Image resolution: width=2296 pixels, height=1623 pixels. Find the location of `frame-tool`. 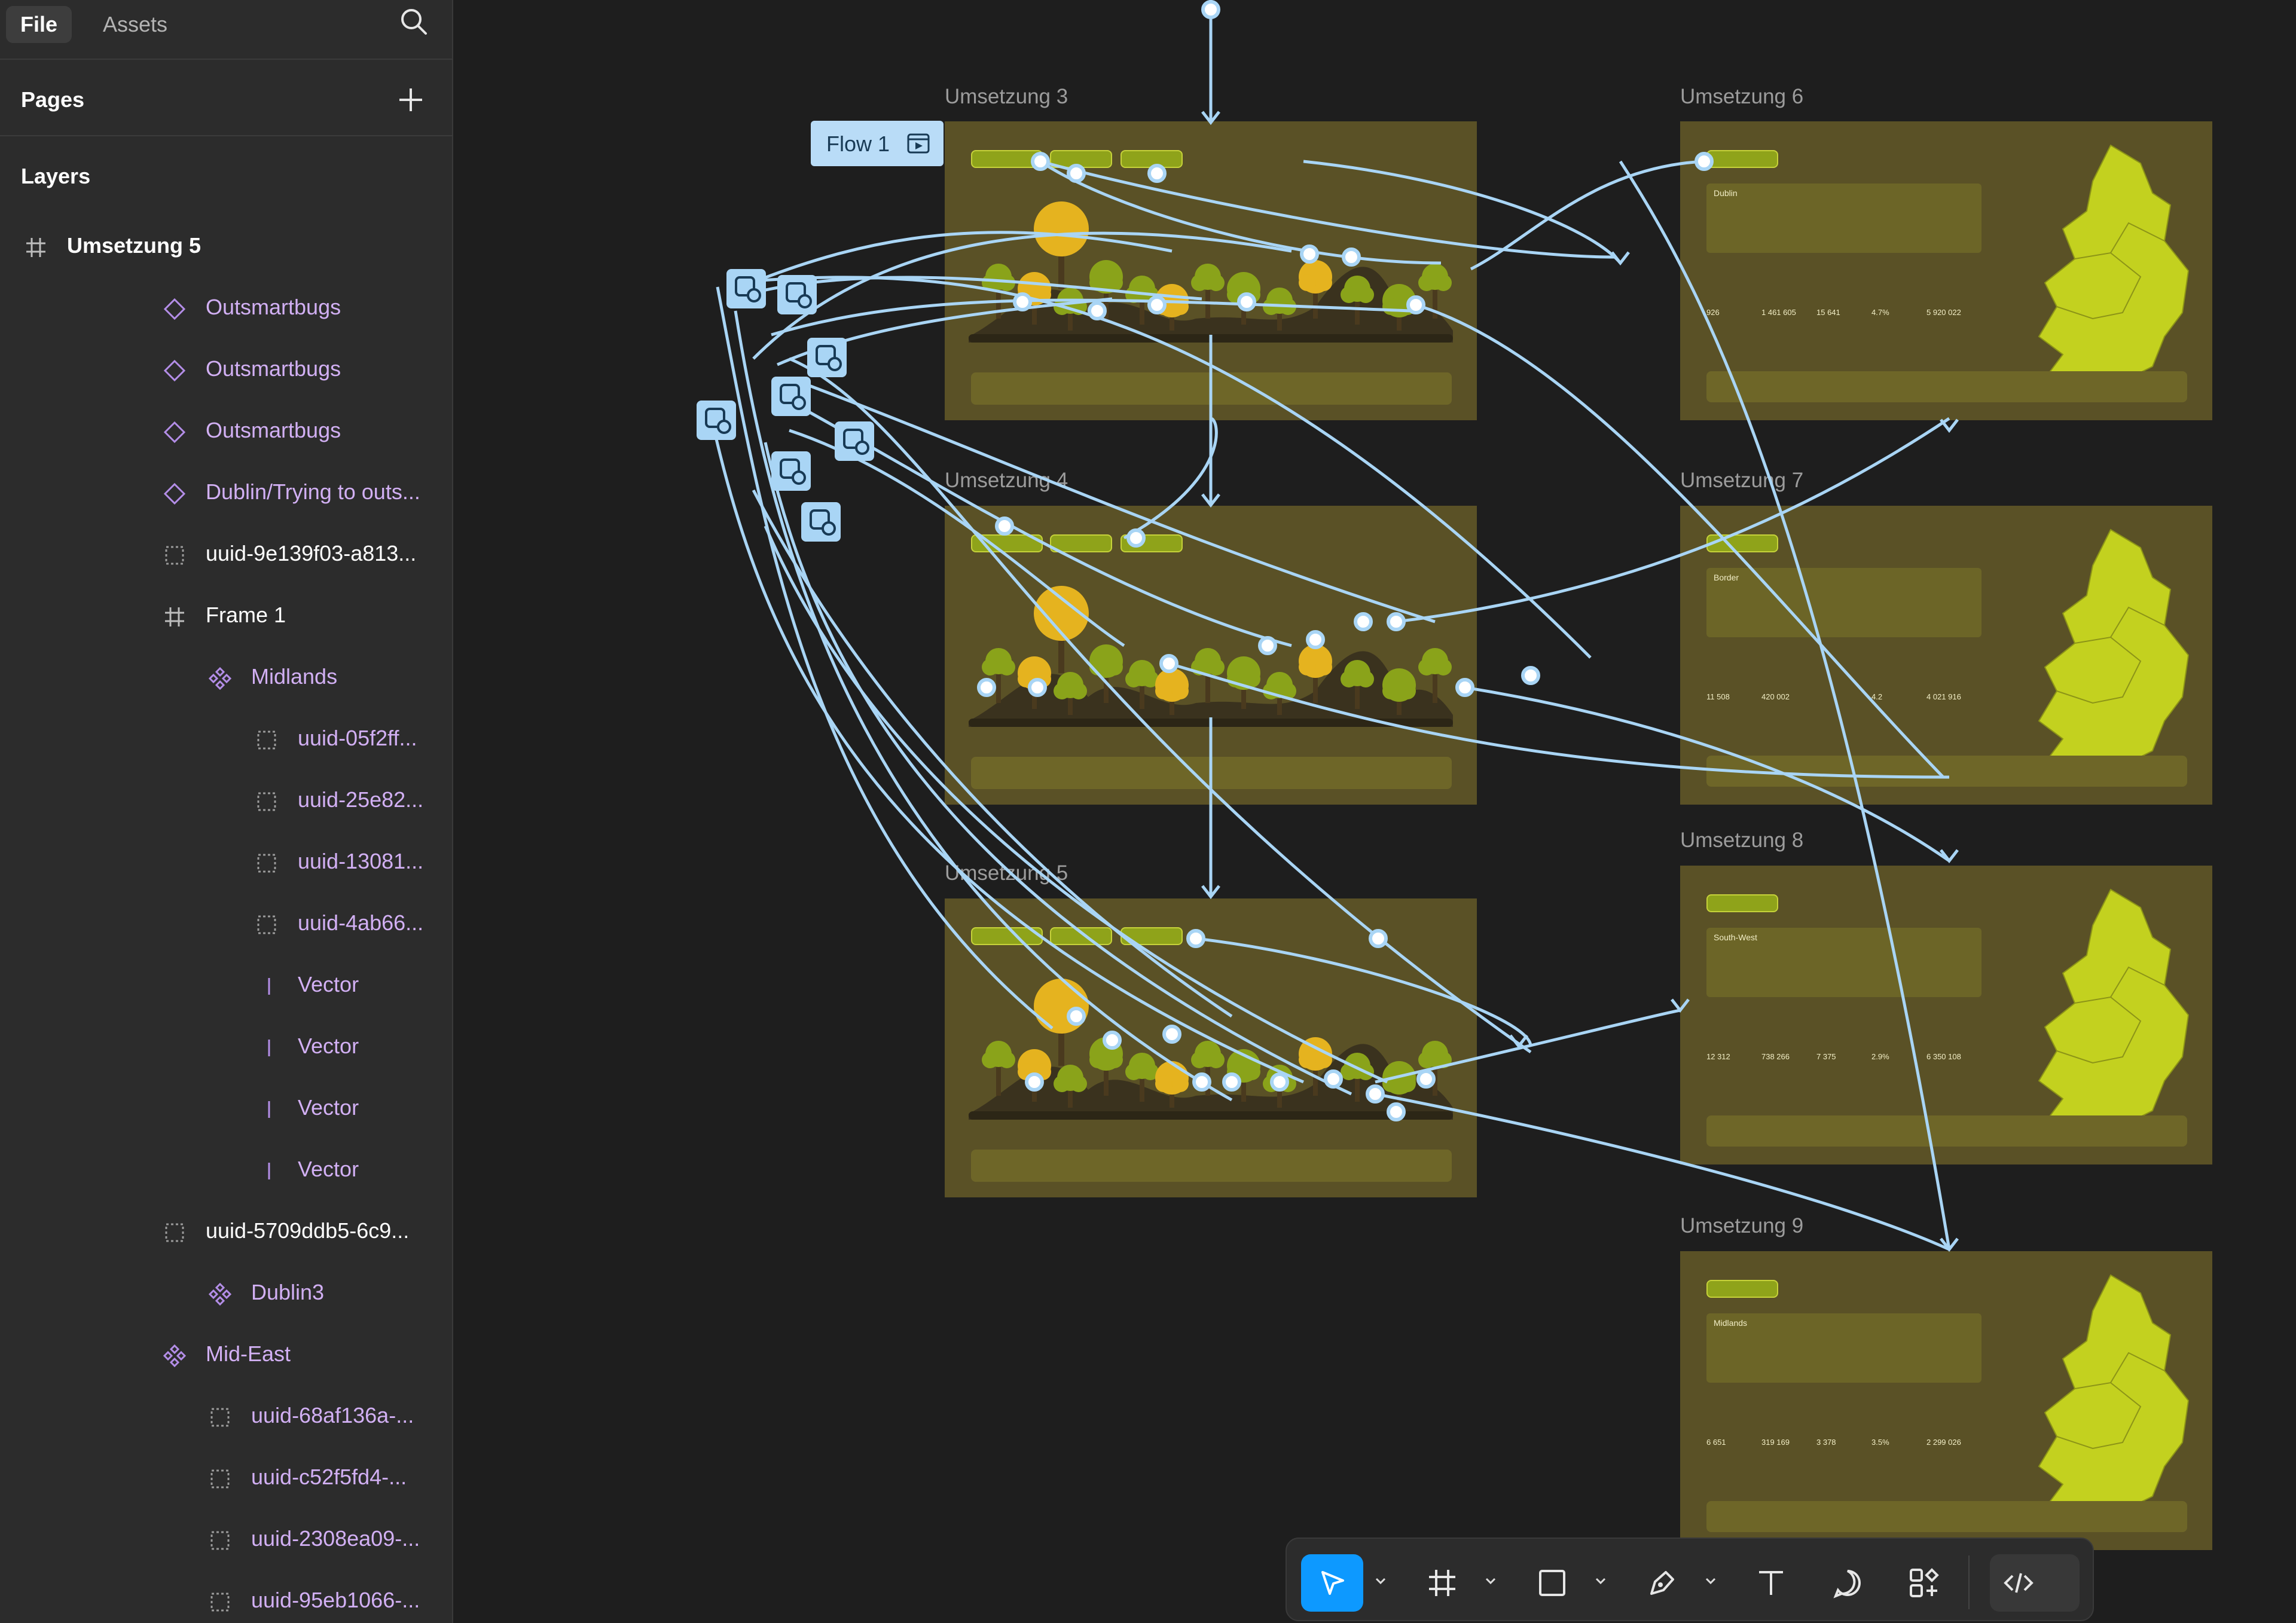

frame-tool is located at coordinates (1442, 1583).